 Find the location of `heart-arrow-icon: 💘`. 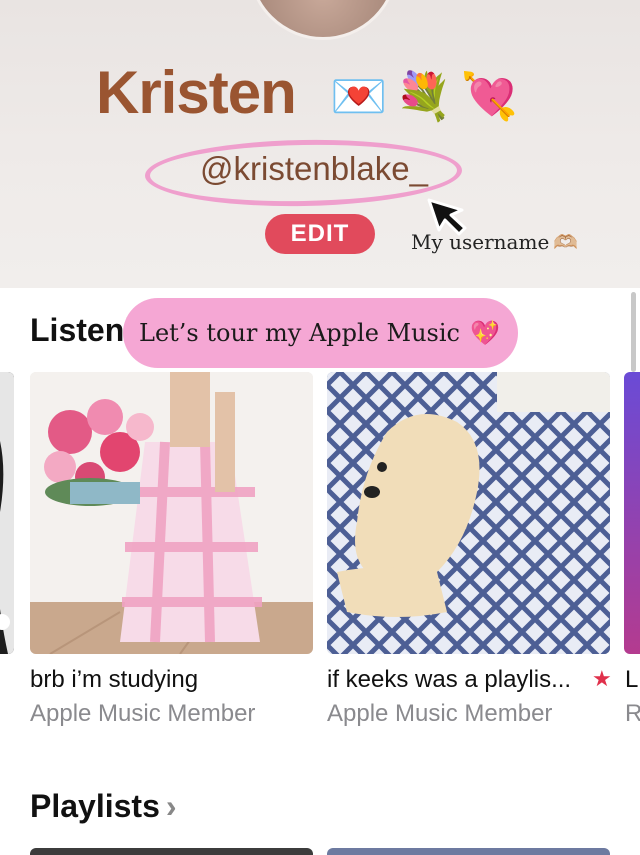

heart-arrow-icon: 💘 is located at coordinates (489, 96).